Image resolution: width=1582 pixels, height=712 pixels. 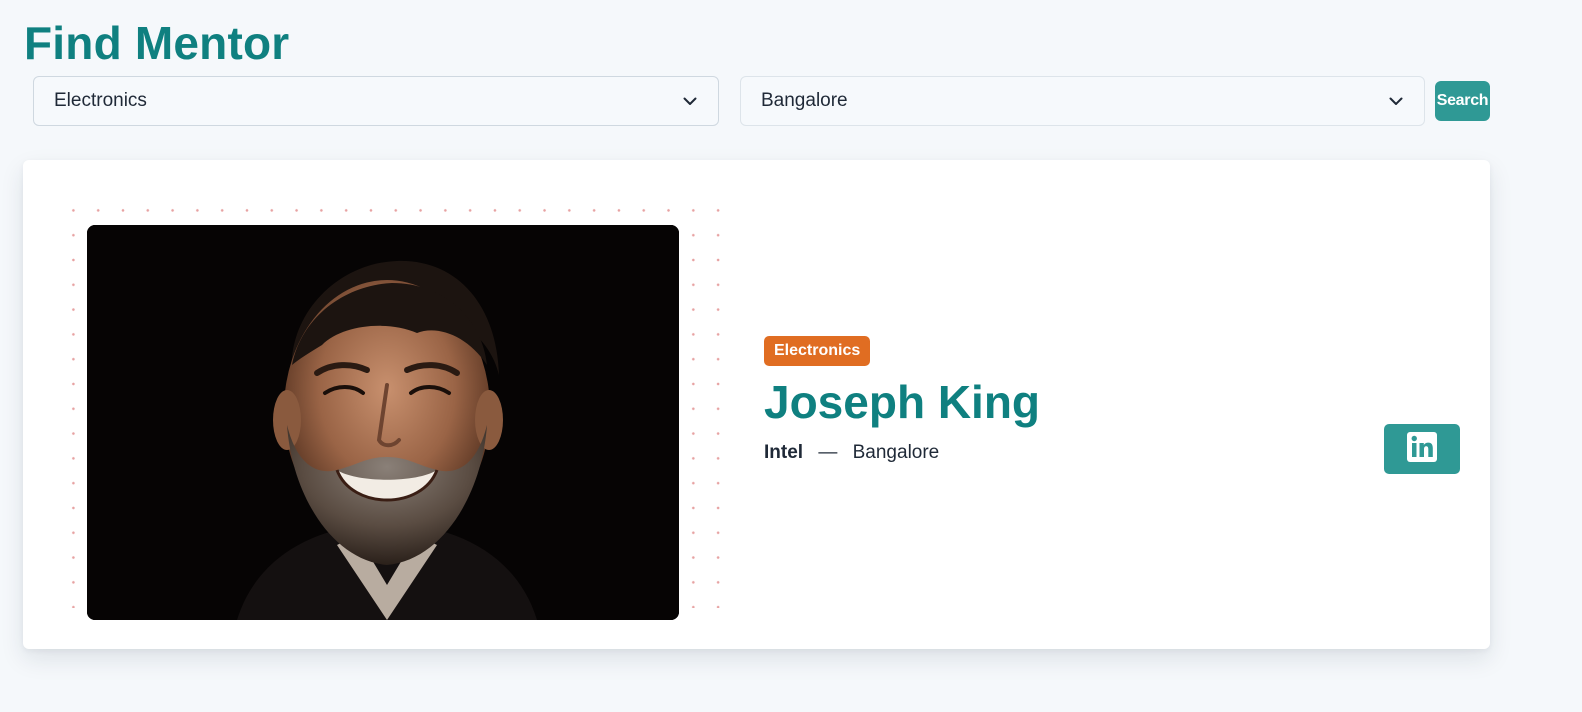 I want to click on category-select-value: Electronics, so click(x=100, y=100).